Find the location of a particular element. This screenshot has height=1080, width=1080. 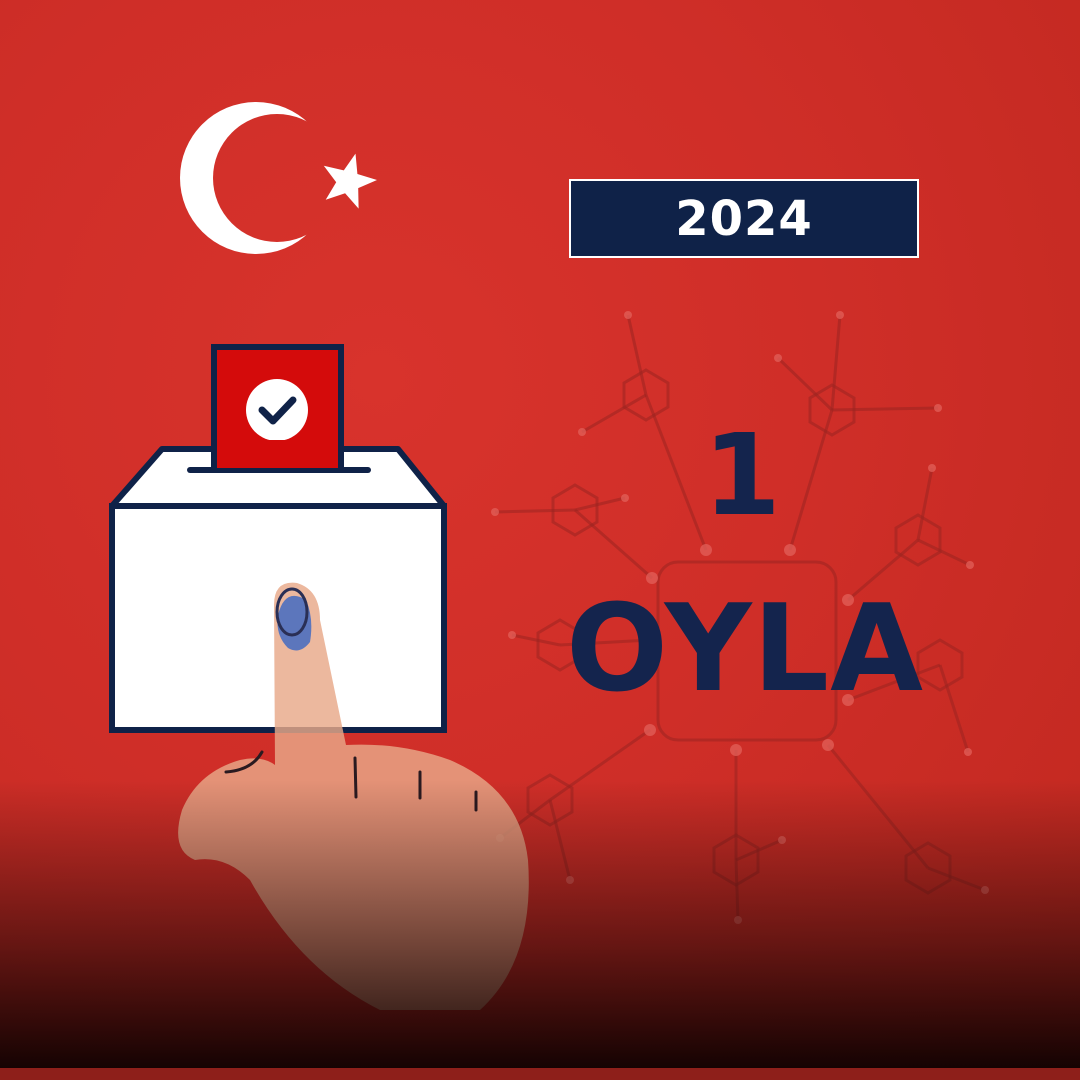

year-label: 2024 is located at coordinates (744, 218).